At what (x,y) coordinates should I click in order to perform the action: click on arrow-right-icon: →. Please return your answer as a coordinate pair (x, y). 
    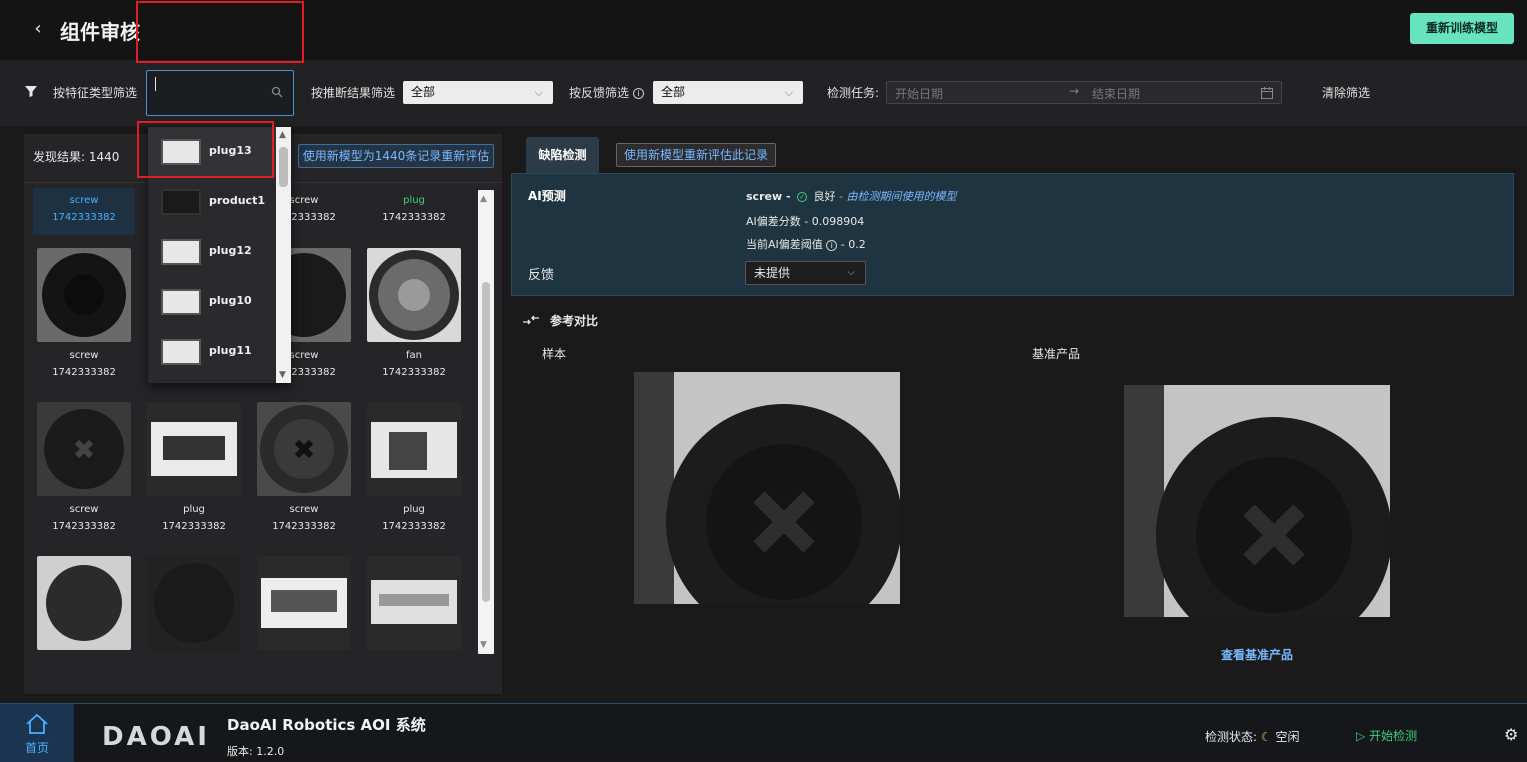
    Looking at the image, I should click on (1074, 91).